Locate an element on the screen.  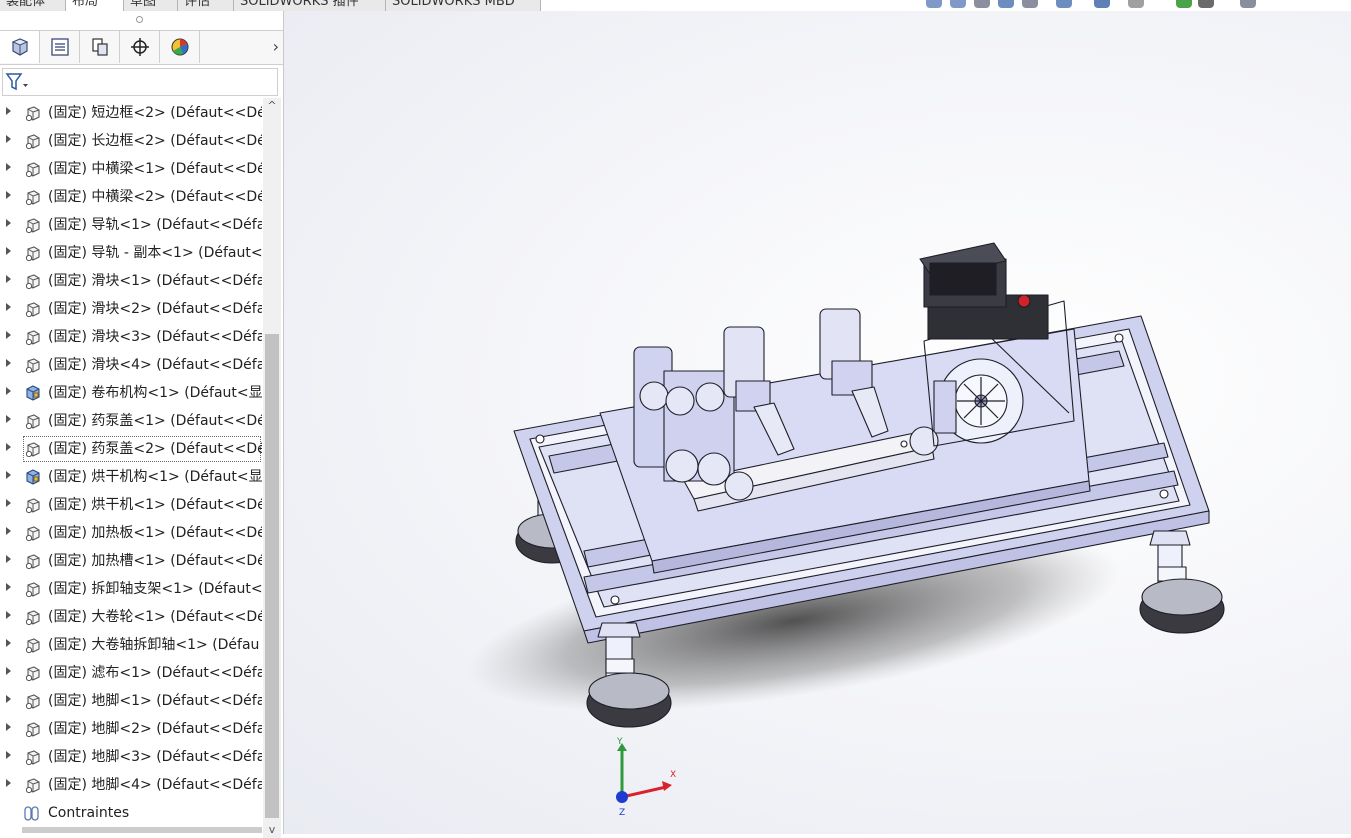
triad-x-label: X is located at coordinates (673, 775).